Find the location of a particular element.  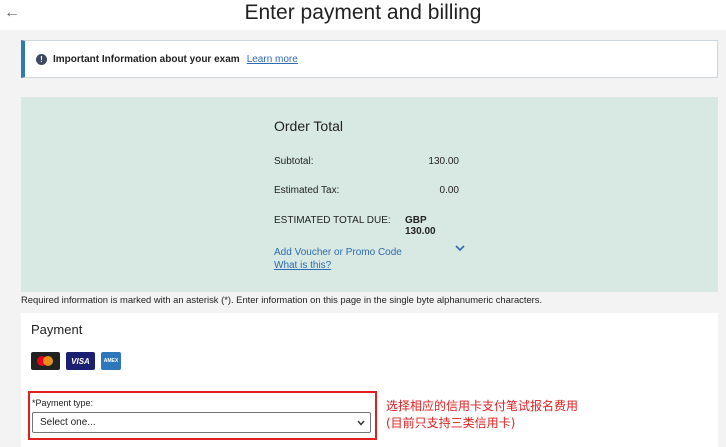

info-icon: ! is located at coordinates (41, 59).